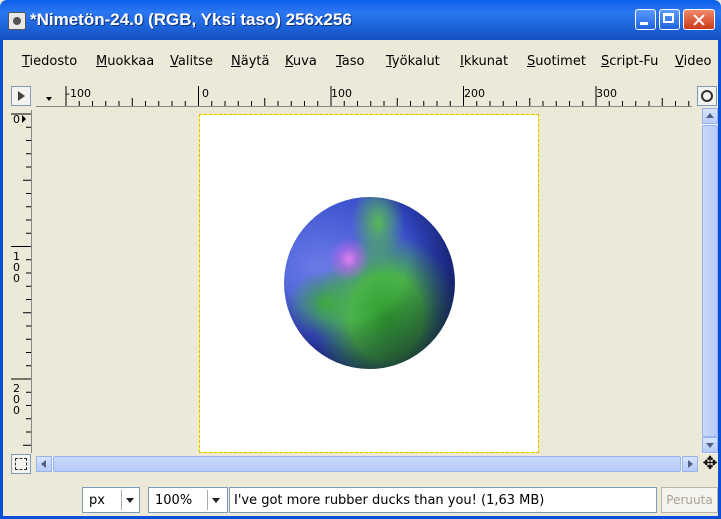 This screenshot has height=519, width=721. Describe the element at coordinates (301, 61) in the screenshot. I see `menu-kuva: Kuva` at that location.